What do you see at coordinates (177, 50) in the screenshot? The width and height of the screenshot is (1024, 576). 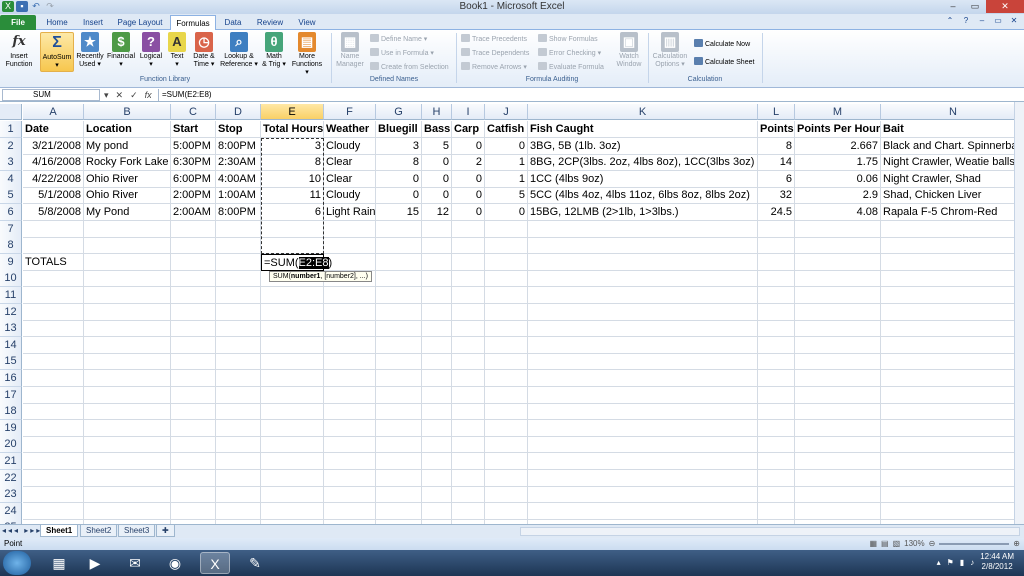 I see `text-button: A Text ▾` at bounding box center [177, 50].